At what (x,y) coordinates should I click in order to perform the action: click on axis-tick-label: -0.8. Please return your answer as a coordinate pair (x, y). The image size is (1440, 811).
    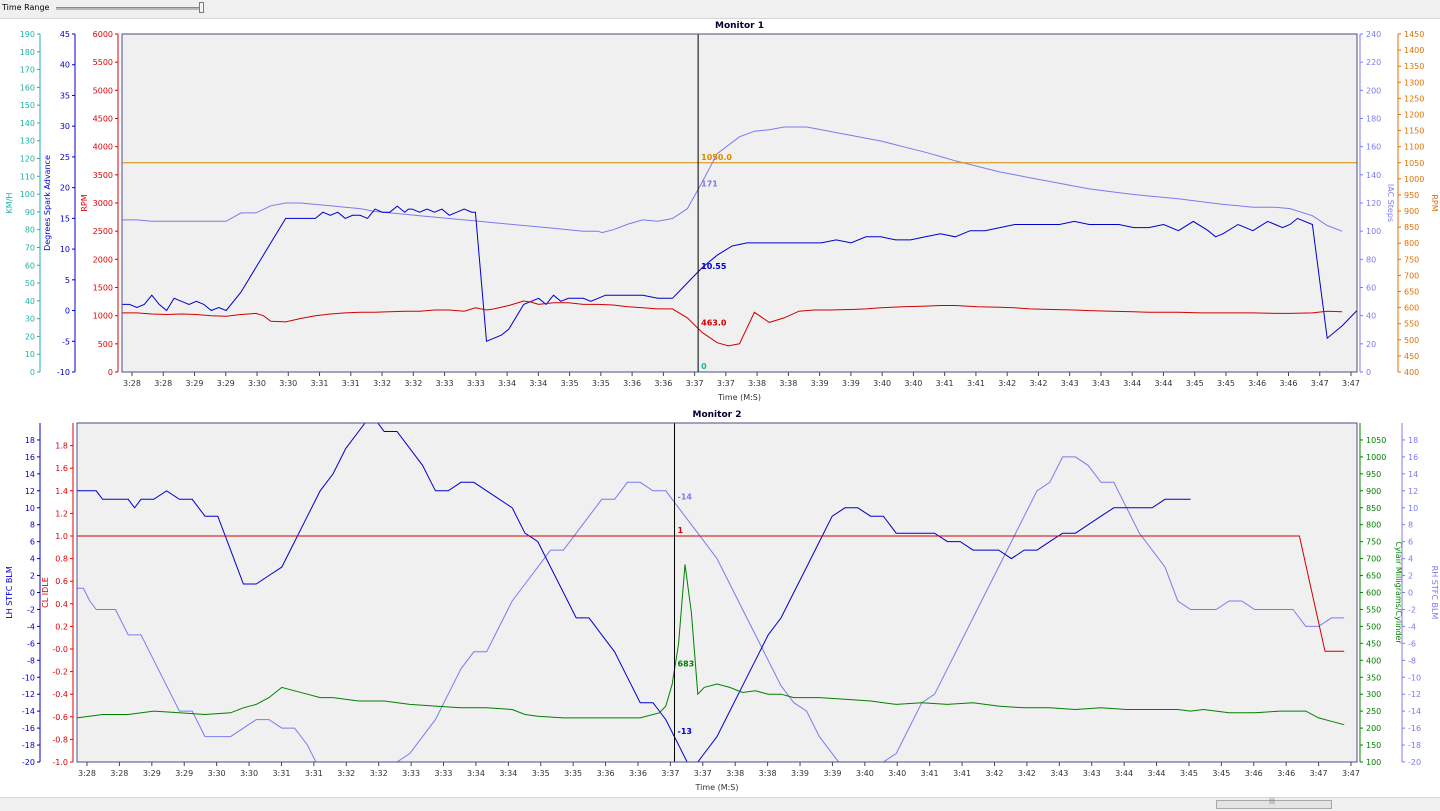
    Looking at the image, I should click on (60, 739).